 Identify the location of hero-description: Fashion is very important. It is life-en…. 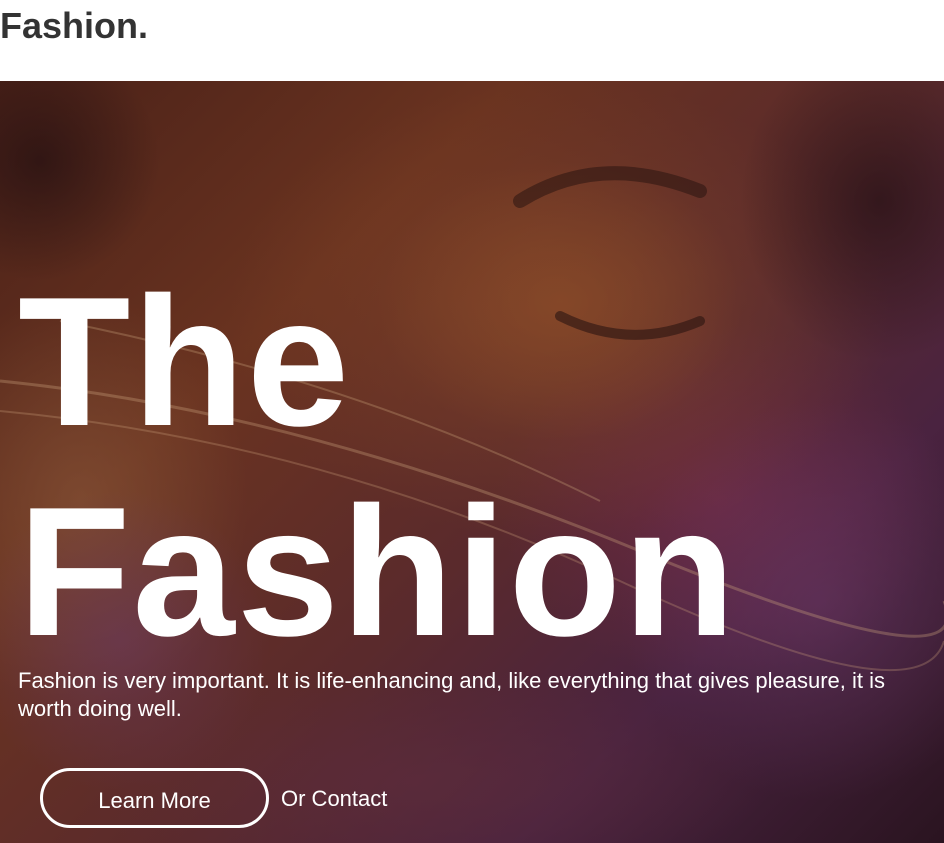
(451, 694).